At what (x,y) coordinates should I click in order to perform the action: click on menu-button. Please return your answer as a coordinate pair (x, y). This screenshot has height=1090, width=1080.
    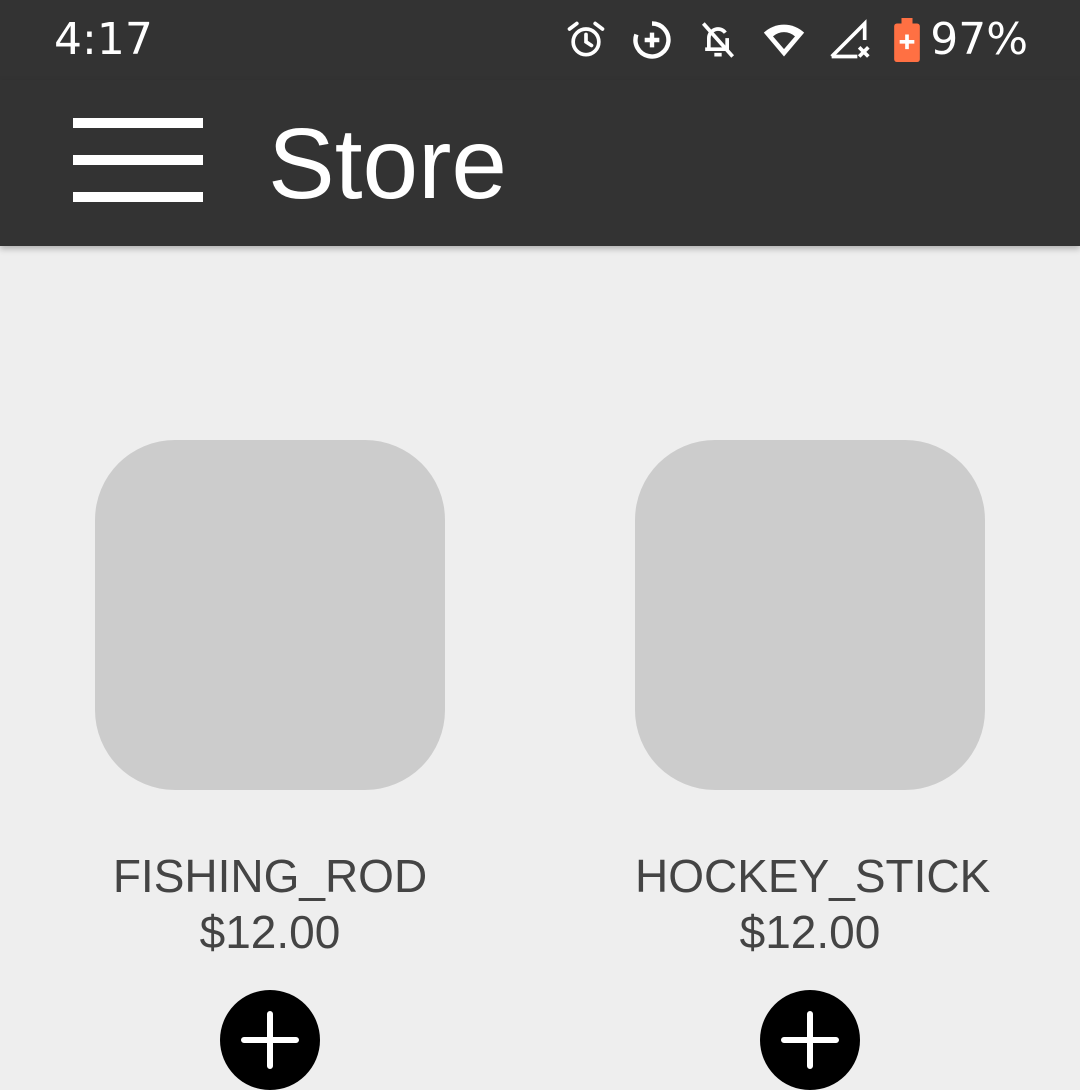
    Looking at the image, I should click on (138, 160).